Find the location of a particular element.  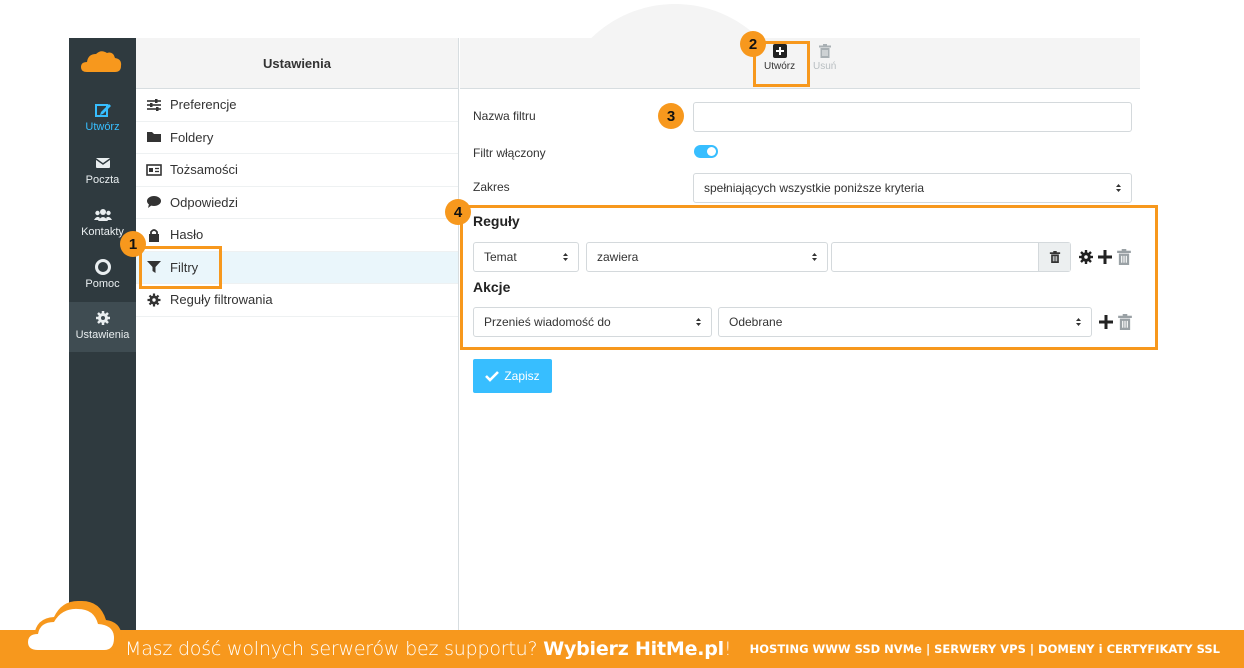

scope-label: Zakres is located at coordinates (491, 187).